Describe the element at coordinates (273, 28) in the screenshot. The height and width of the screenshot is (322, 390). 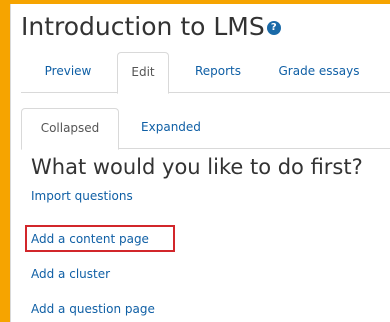
I see `question-circle-icon: ?` at that location.